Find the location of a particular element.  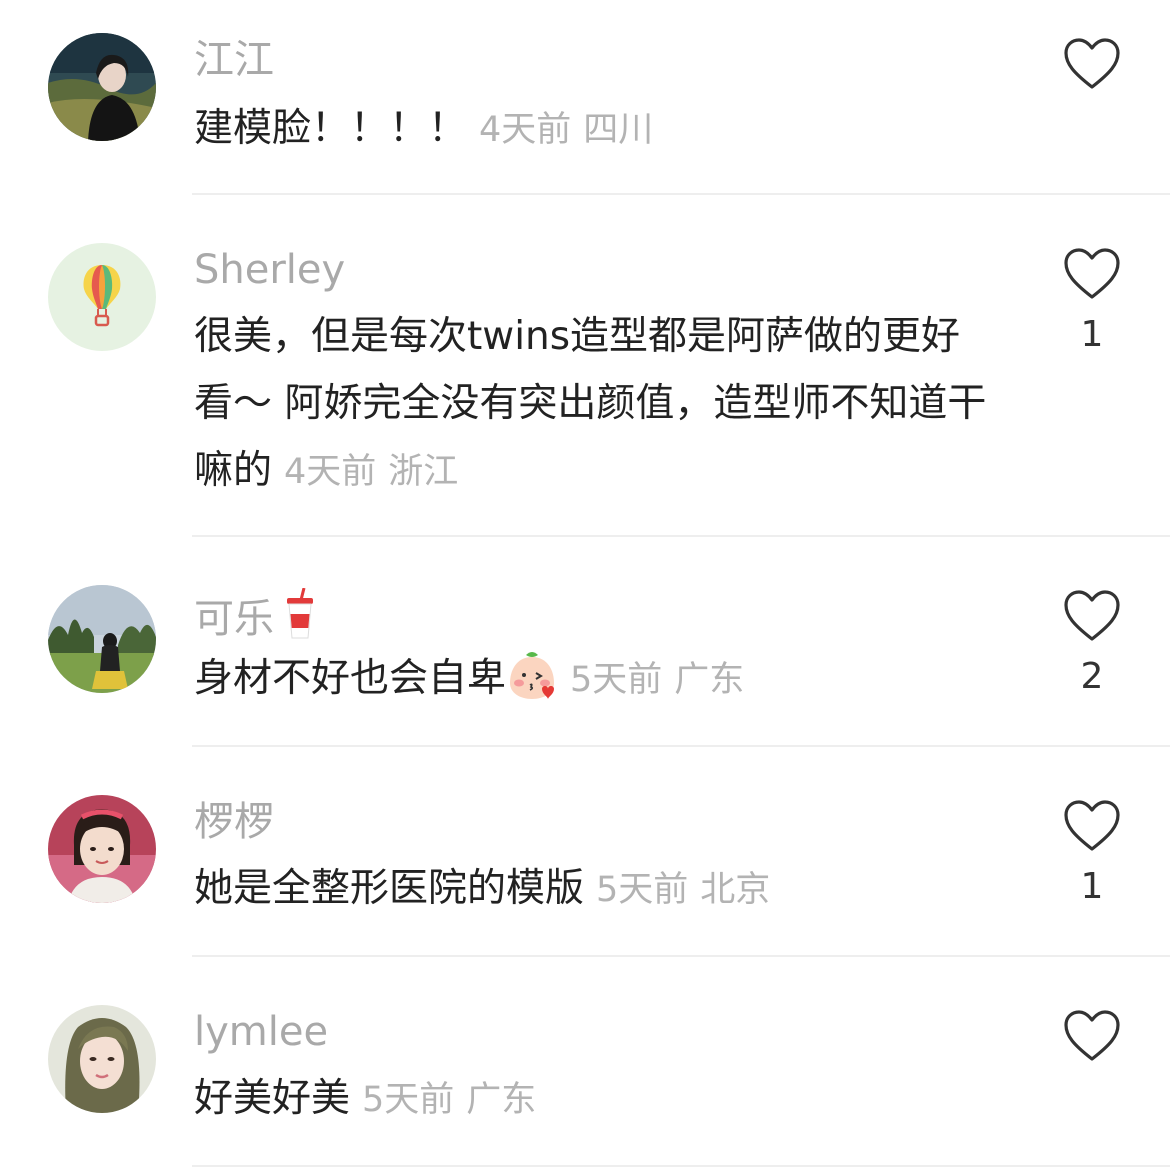

comment-text: 建模脸！！！！ 4天前 四川 is located at coordinates (594, 129).